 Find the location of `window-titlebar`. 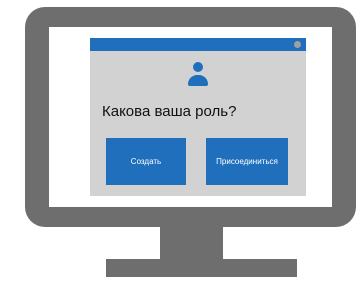

window-titlebar is located at coordinates (198, 44).